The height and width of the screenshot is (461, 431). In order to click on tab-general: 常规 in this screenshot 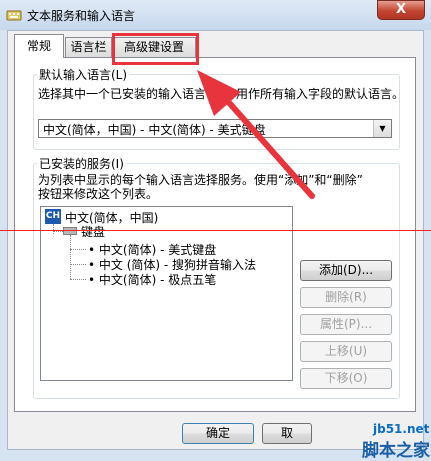, I will do `click(39, 46)`.